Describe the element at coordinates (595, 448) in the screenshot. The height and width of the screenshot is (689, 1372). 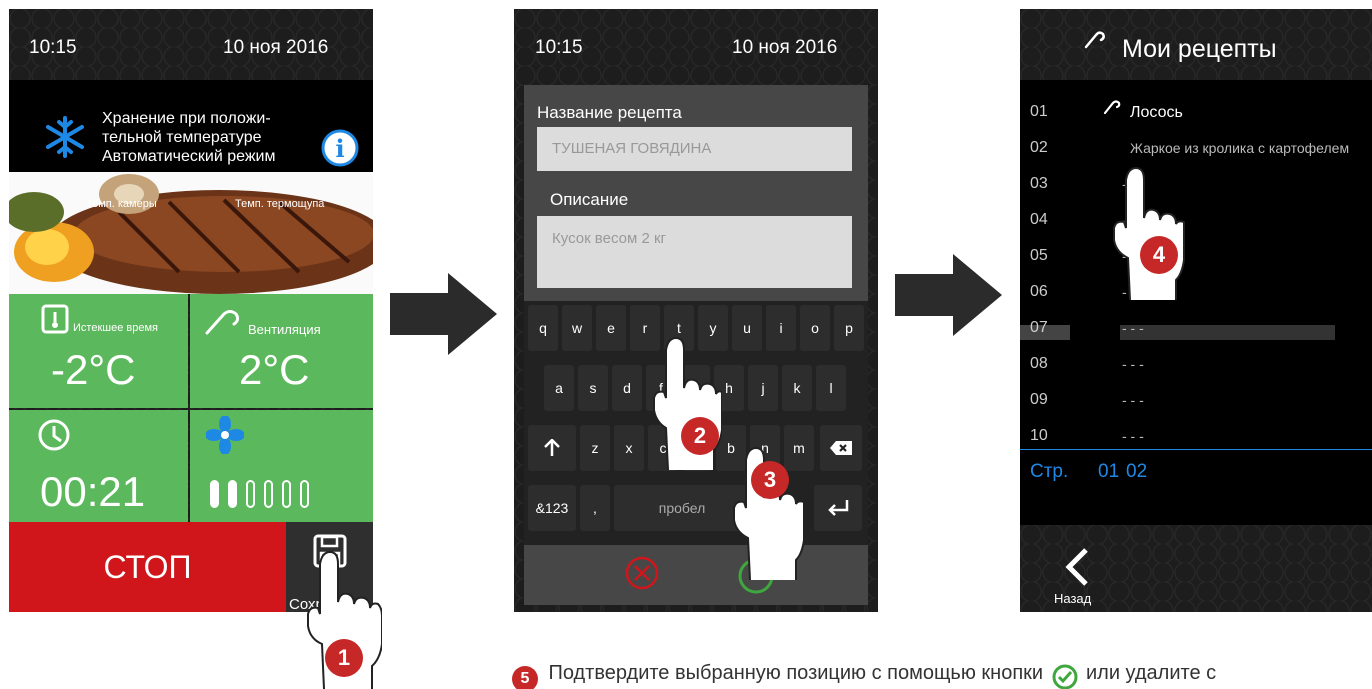
I see `key-z: z` at that location.